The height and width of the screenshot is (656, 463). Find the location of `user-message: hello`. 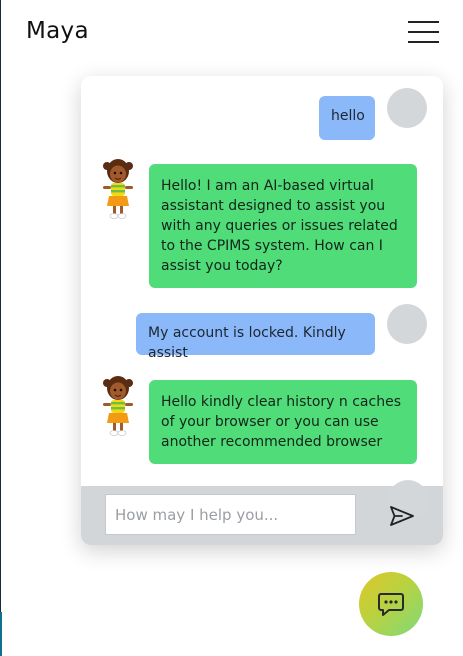

user-message: hello is located at coordinates (347, 118).